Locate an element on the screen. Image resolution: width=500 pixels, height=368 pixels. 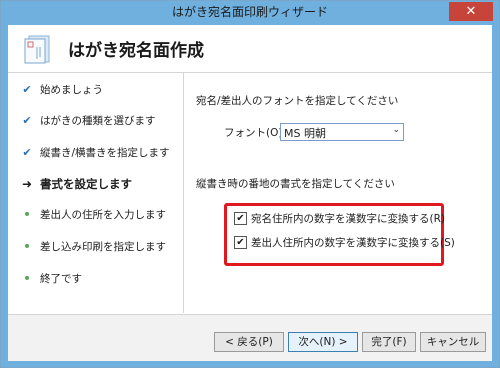
chevron-down-icon: ⌄ is located at coordinates (396, 130).